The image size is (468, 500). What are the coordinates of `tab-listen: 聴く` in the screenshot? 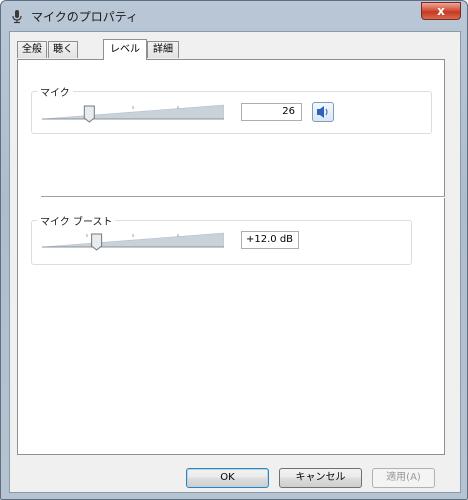 It's located at (63, 49).